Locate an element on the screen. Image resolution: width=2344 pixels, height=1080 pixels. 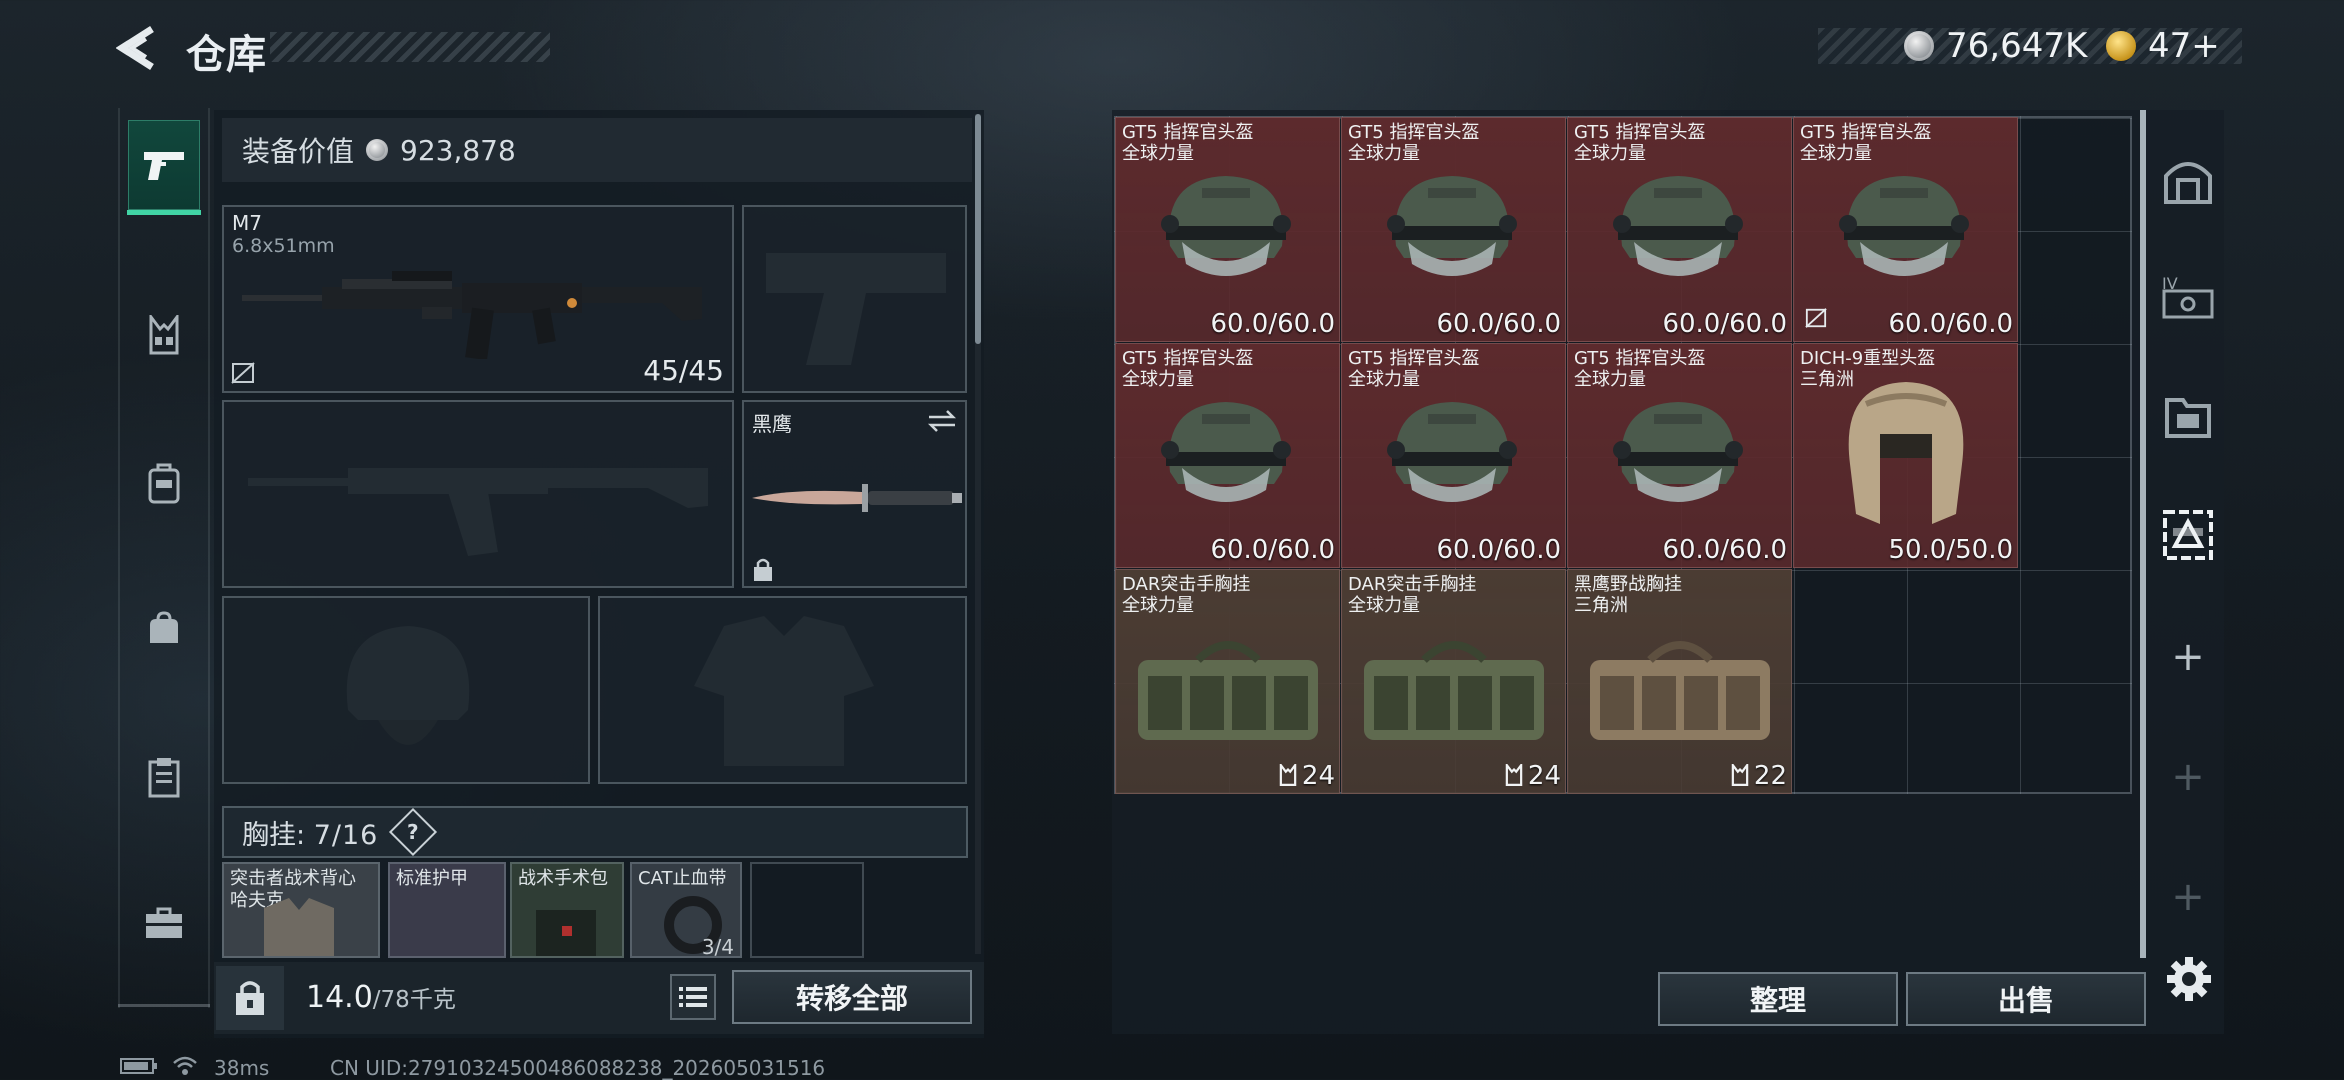
item-name: 黑鹰野战胸挂 三角洲 is located at coordinates (1628, 595).